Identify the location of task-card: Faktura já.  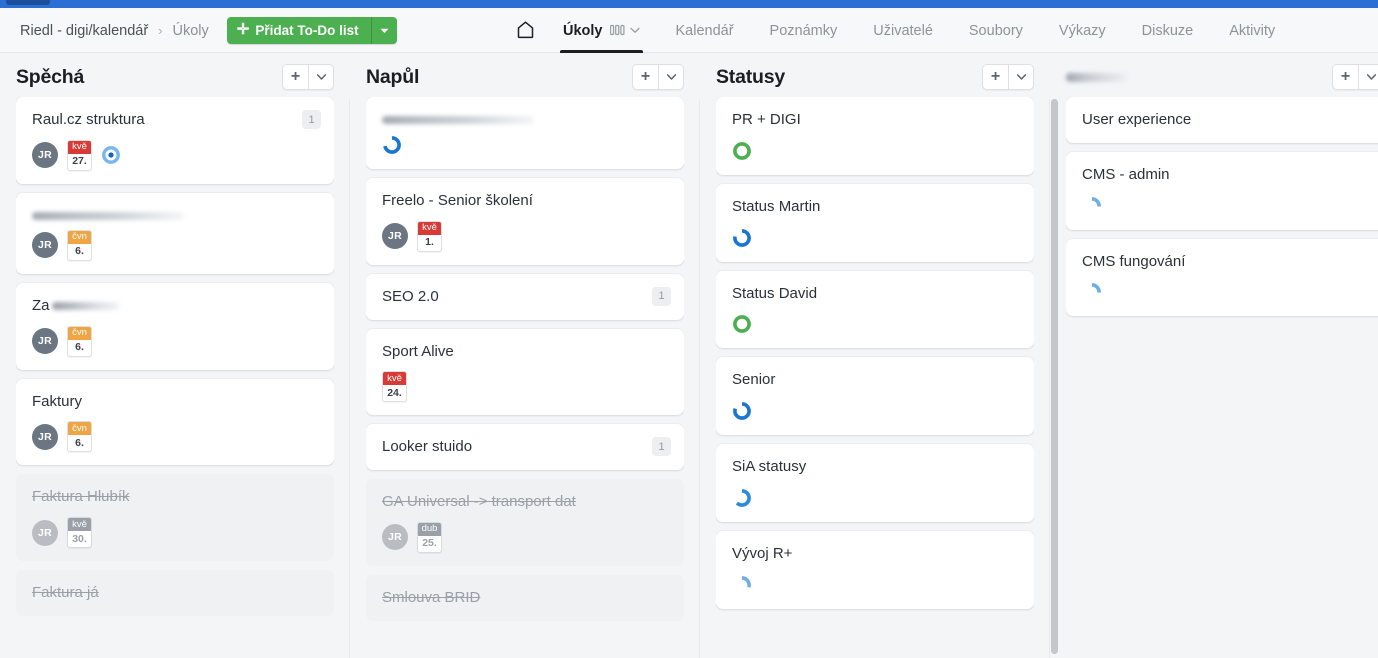
(175, 593).